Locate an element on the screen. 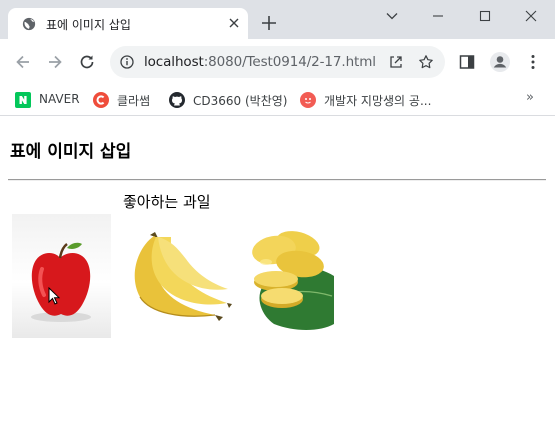 The height and width of the screenshot is (447, 555). side-panel-icon is located at coordinates (467, 62).